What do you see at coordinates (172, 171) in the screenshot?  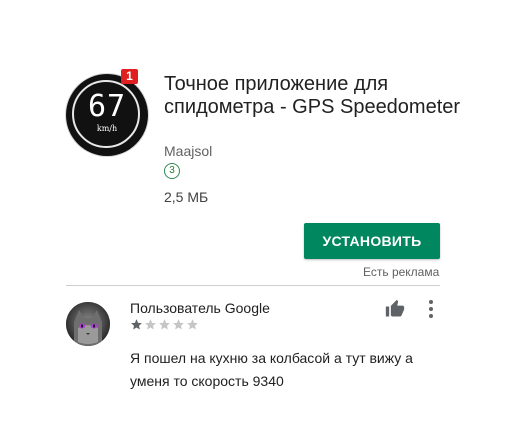 I see `age-rating-badge: 3` at bounding box center [172, 171].